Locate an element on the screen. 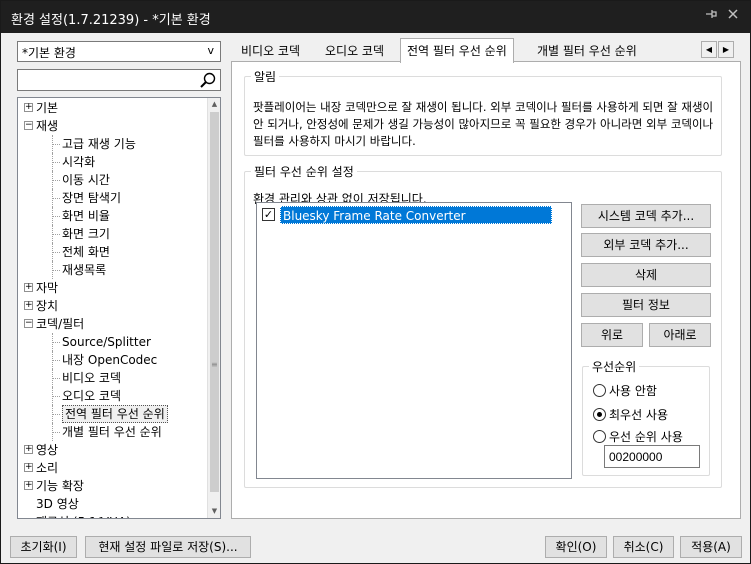 This screenshot has width=751, height=564. tree-scrollbar: ▲ ≡ ▼ is located at coordinates (213, 308).